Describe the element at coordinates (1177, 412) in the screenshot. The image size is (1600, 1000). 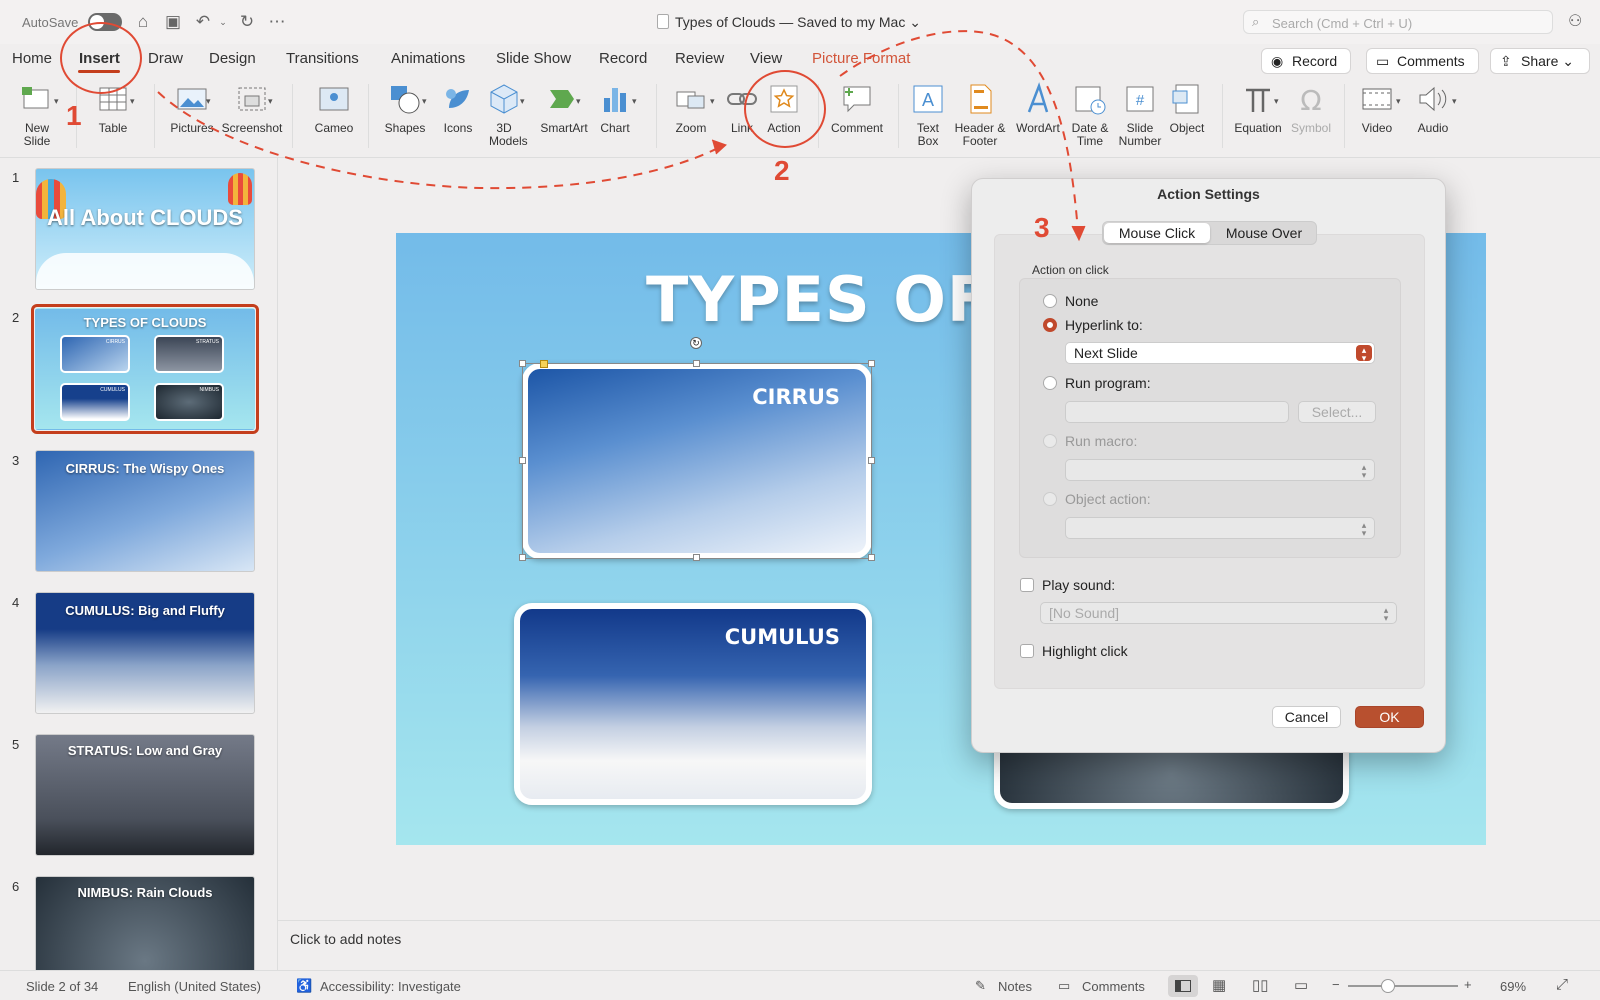
I see `program-path-field` at that location.